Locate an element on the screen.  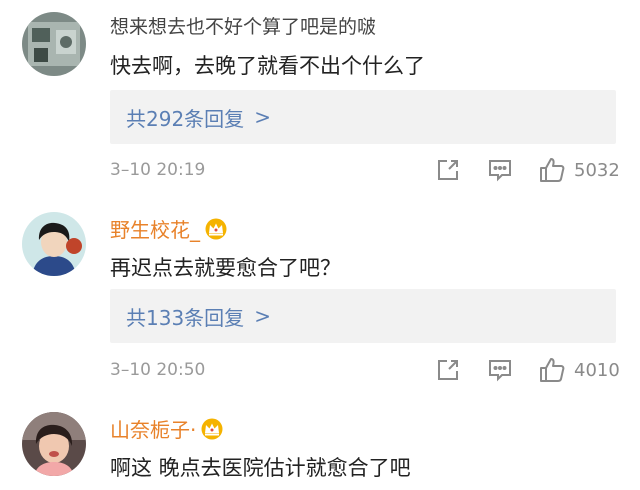
username: 野生校花_ is located at coordinates (169, 228).